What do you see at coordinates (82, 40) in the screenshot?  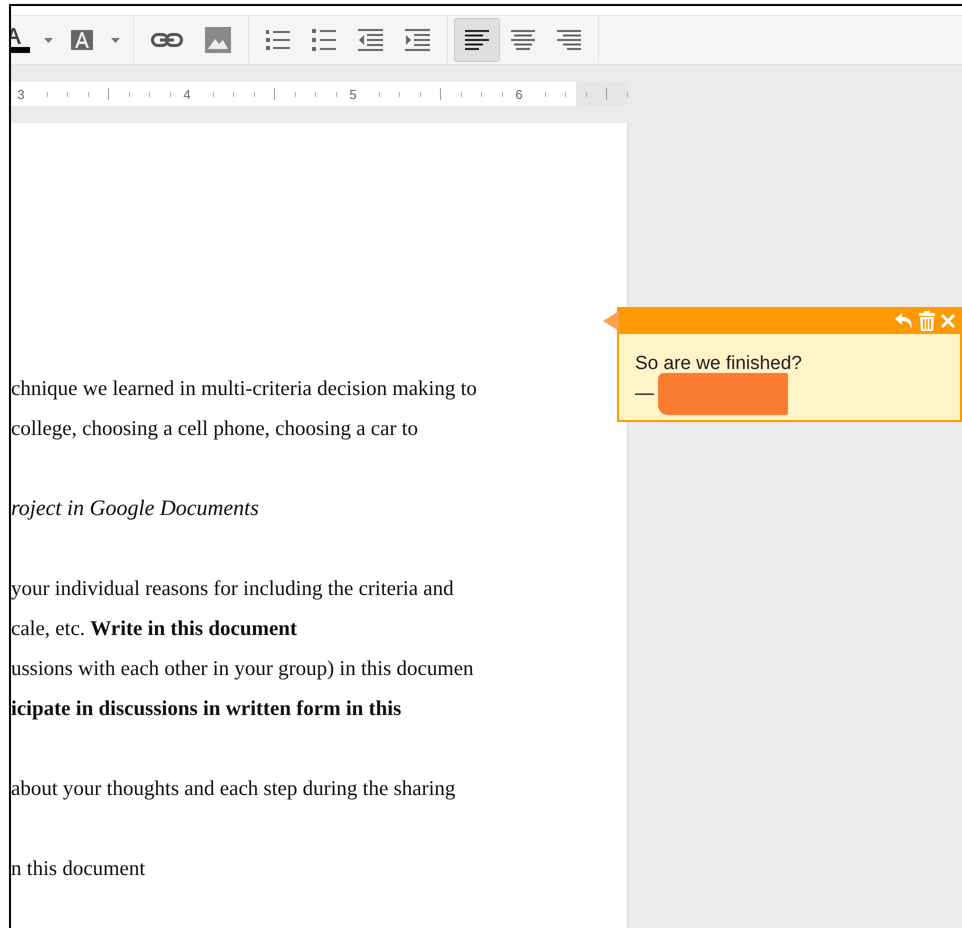 I see `highlight-icon` at bounding box center [82, 40].